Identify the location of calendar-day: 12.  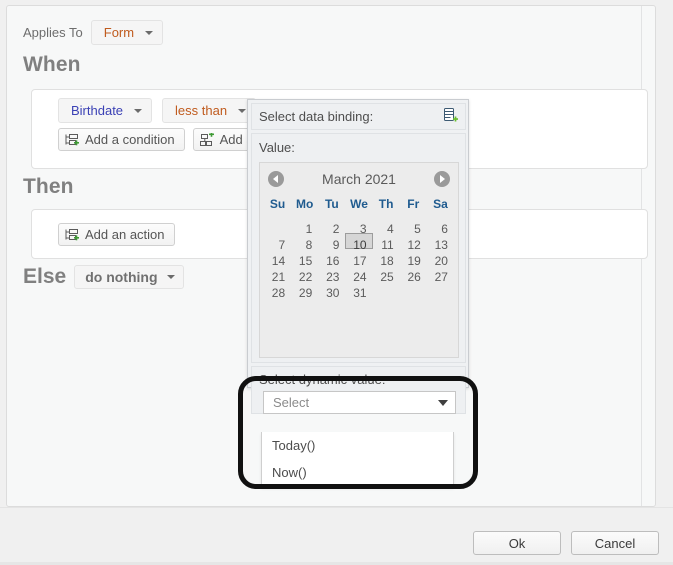
(413, 242).